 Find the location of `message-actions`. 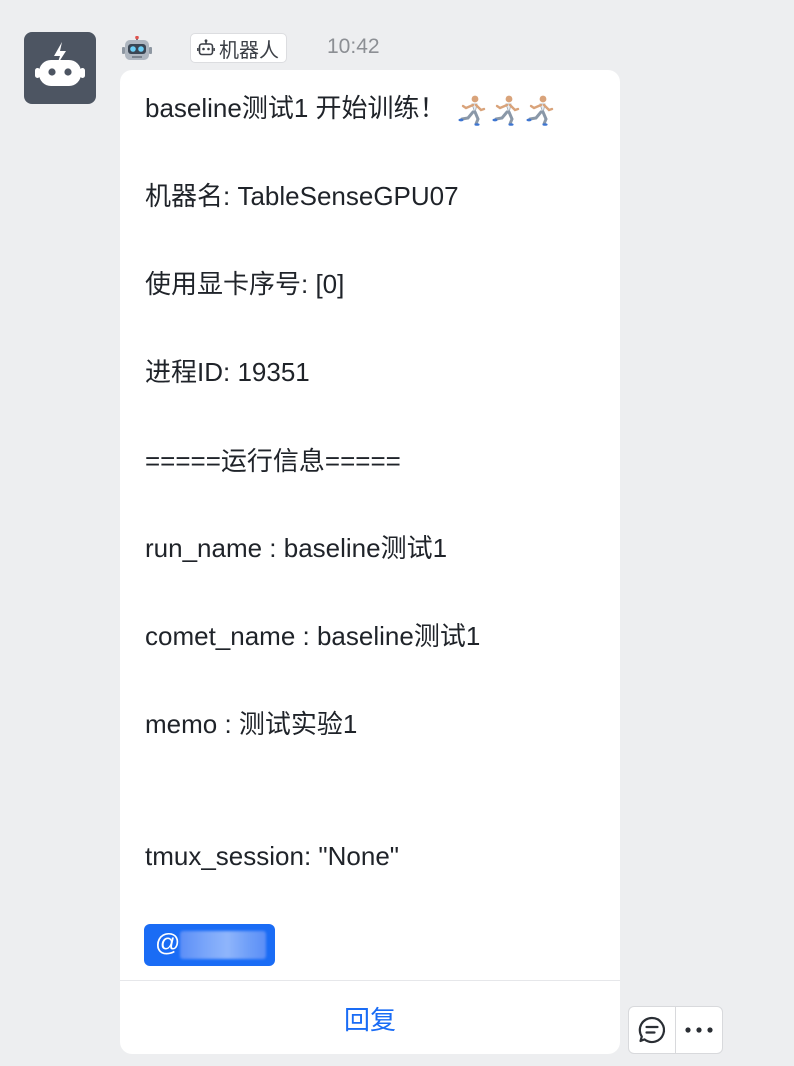

message-actions is located at coordinates (675, 1030).